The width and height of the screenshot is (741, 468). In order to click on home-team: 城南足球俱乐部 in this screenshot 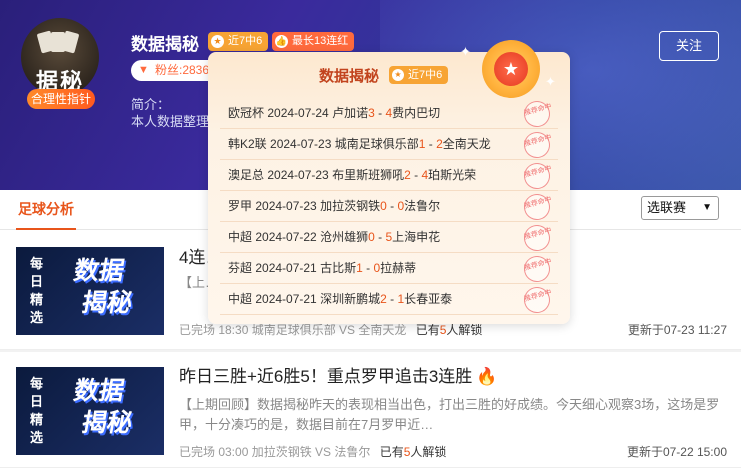, I will do `click(376, 144)`.